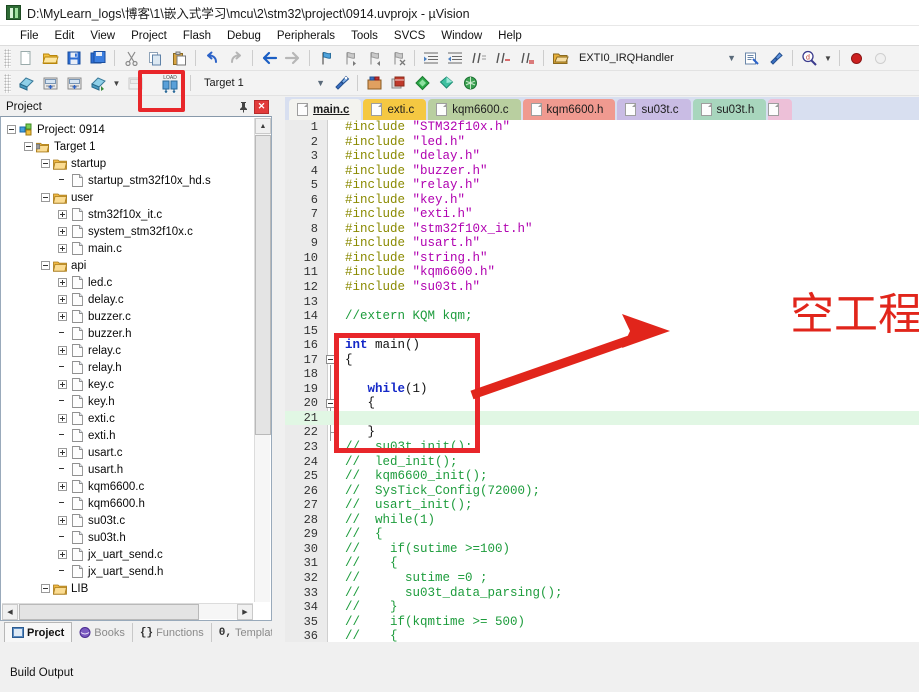  Describe the element at coordinates (455, 58) in the screenshot. I see `outdent-icon` at that location.